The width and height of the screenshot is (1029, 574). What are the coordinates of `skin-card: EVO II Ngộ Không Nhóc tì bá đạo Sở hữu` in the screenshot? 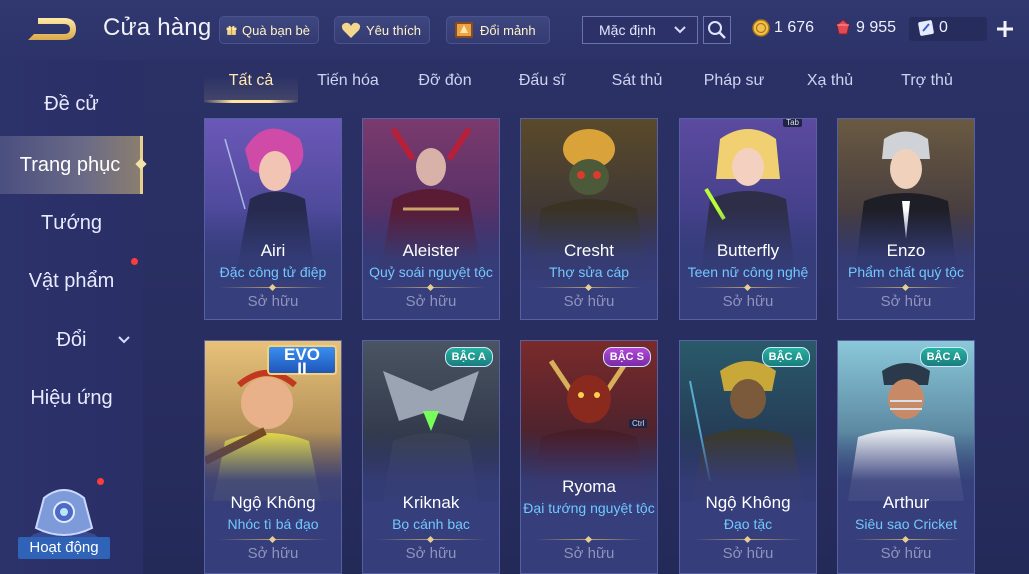 It's located at (273, 457).